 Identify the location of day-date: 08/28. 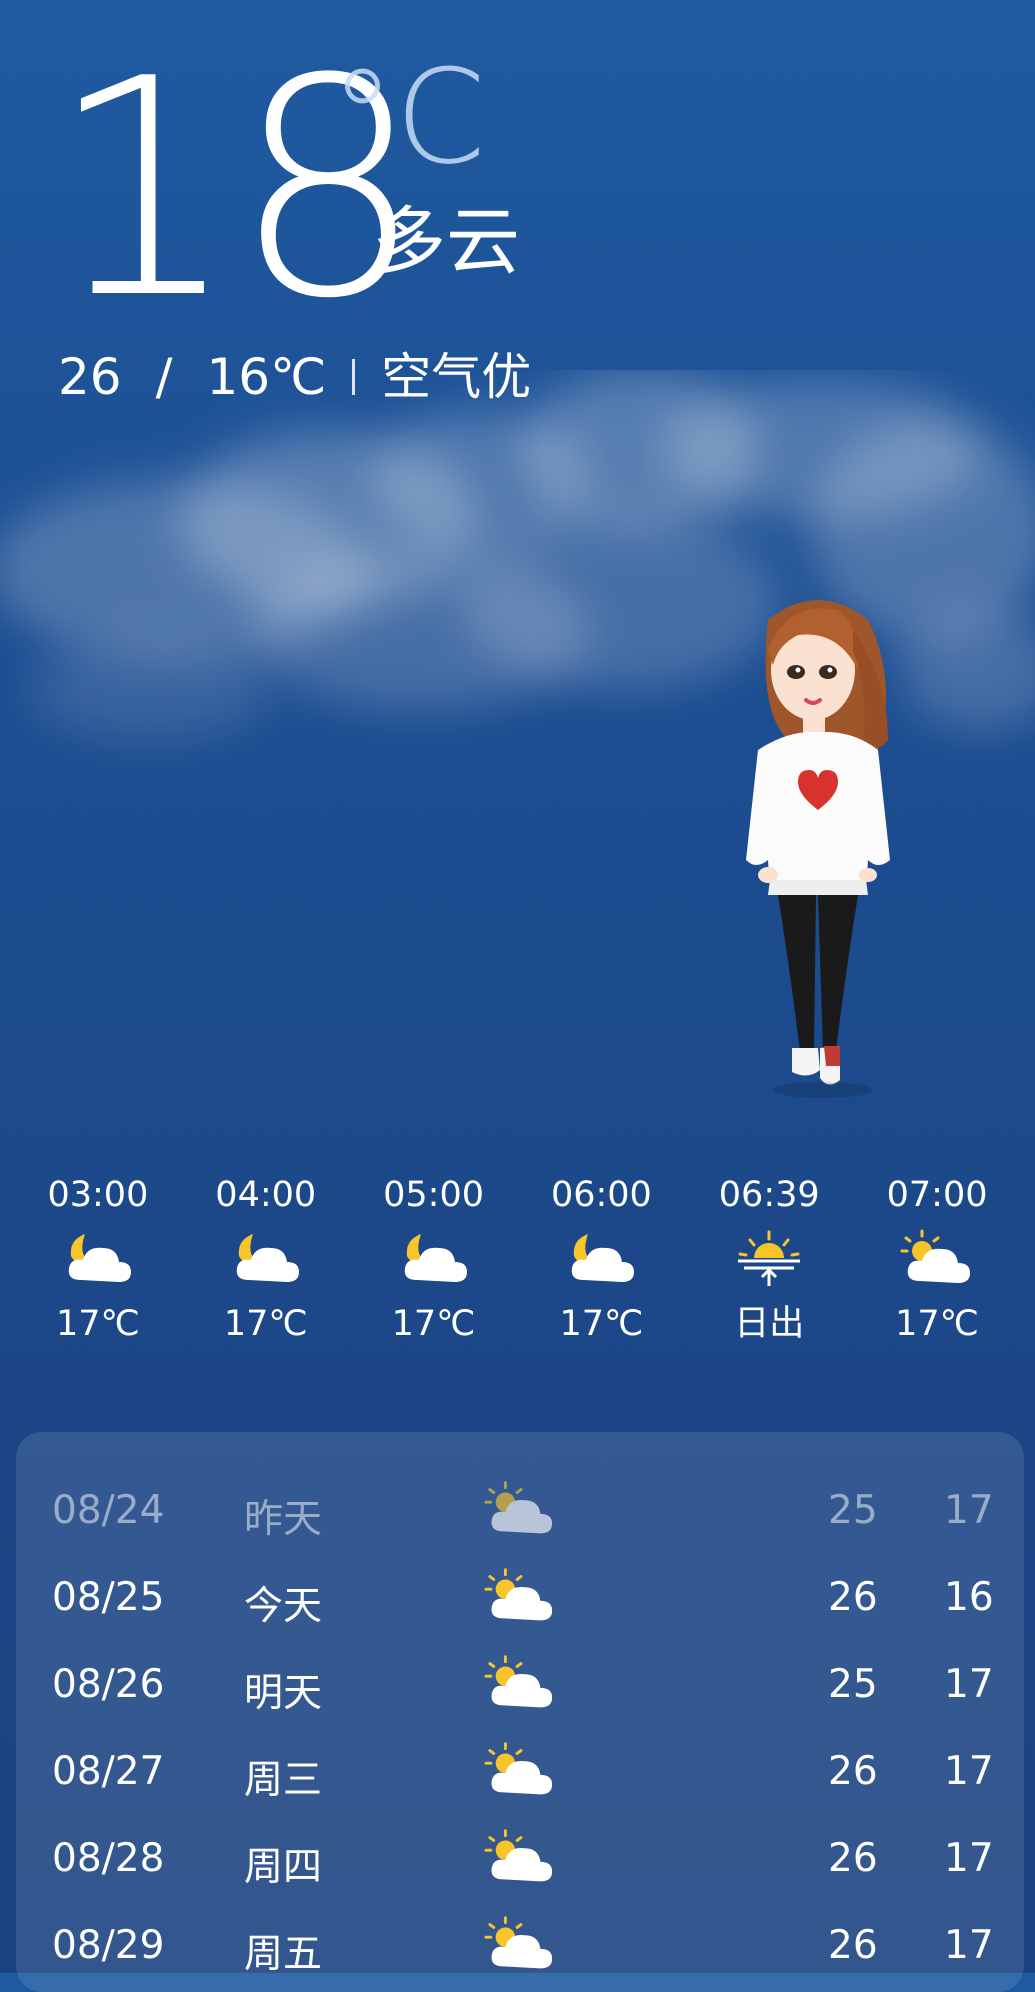
(108, 1858).